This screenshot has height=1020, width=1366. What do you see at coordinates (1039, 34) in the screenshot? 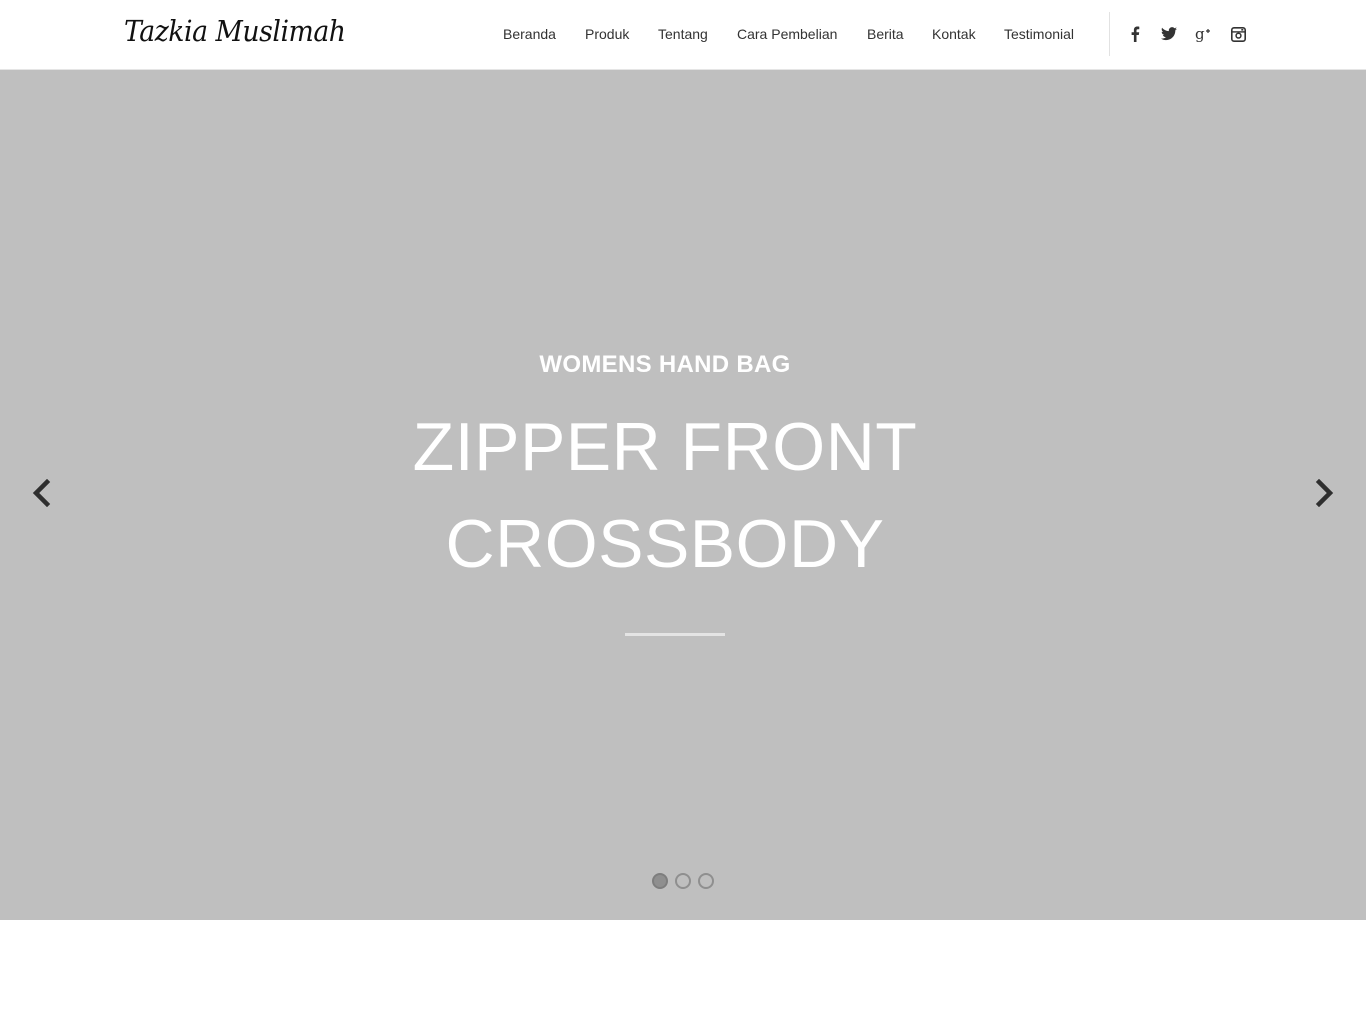
I see `nav-item-testimonial: Testimonial` at bounding box center [1039, 34].